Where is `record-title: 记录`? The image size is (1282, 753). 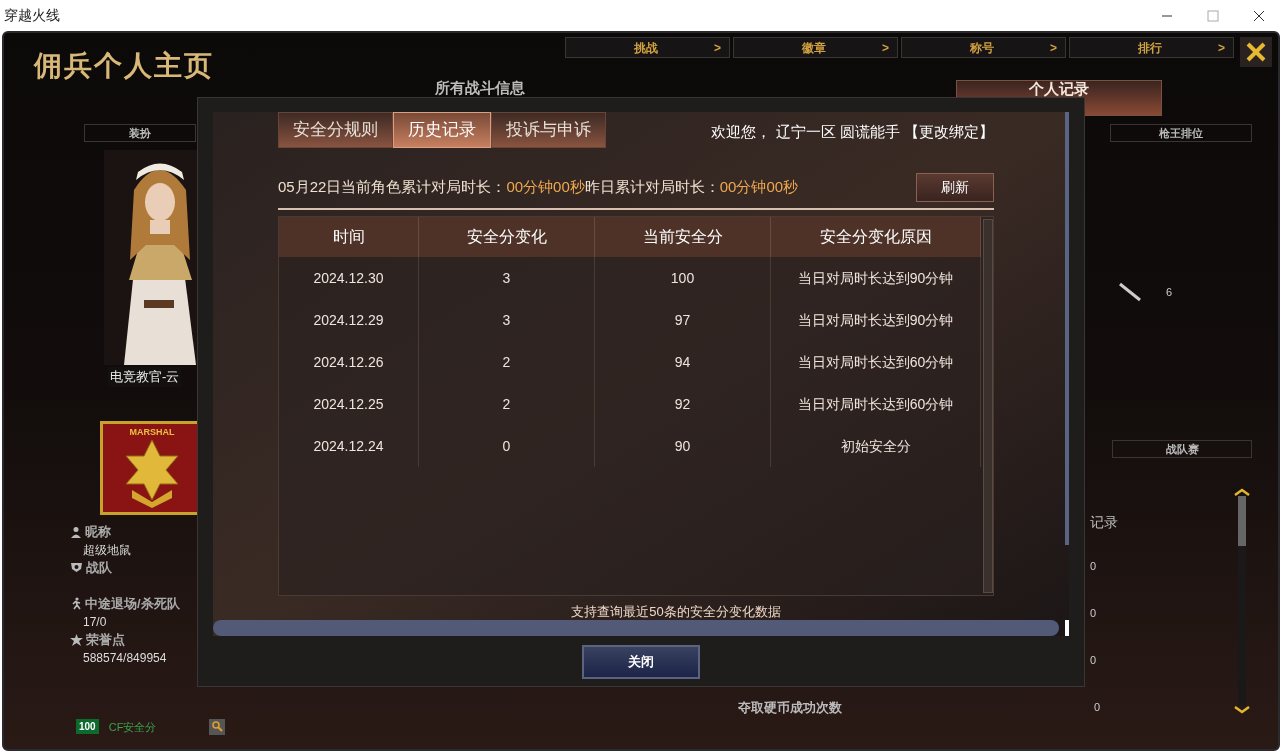
record-title: 记录 is located at coordinates (1104, 522).